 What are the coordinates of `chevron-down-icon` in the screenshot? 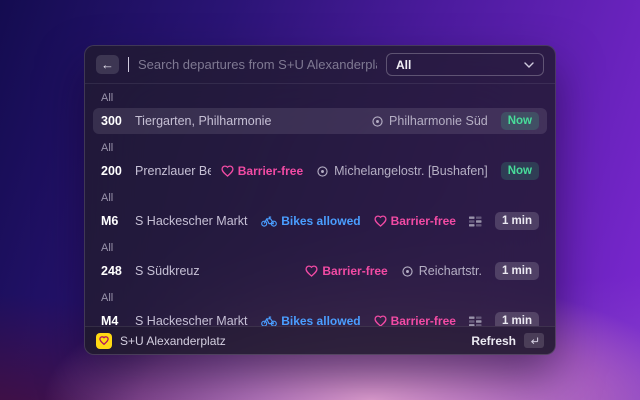 It's located at (529, 64).